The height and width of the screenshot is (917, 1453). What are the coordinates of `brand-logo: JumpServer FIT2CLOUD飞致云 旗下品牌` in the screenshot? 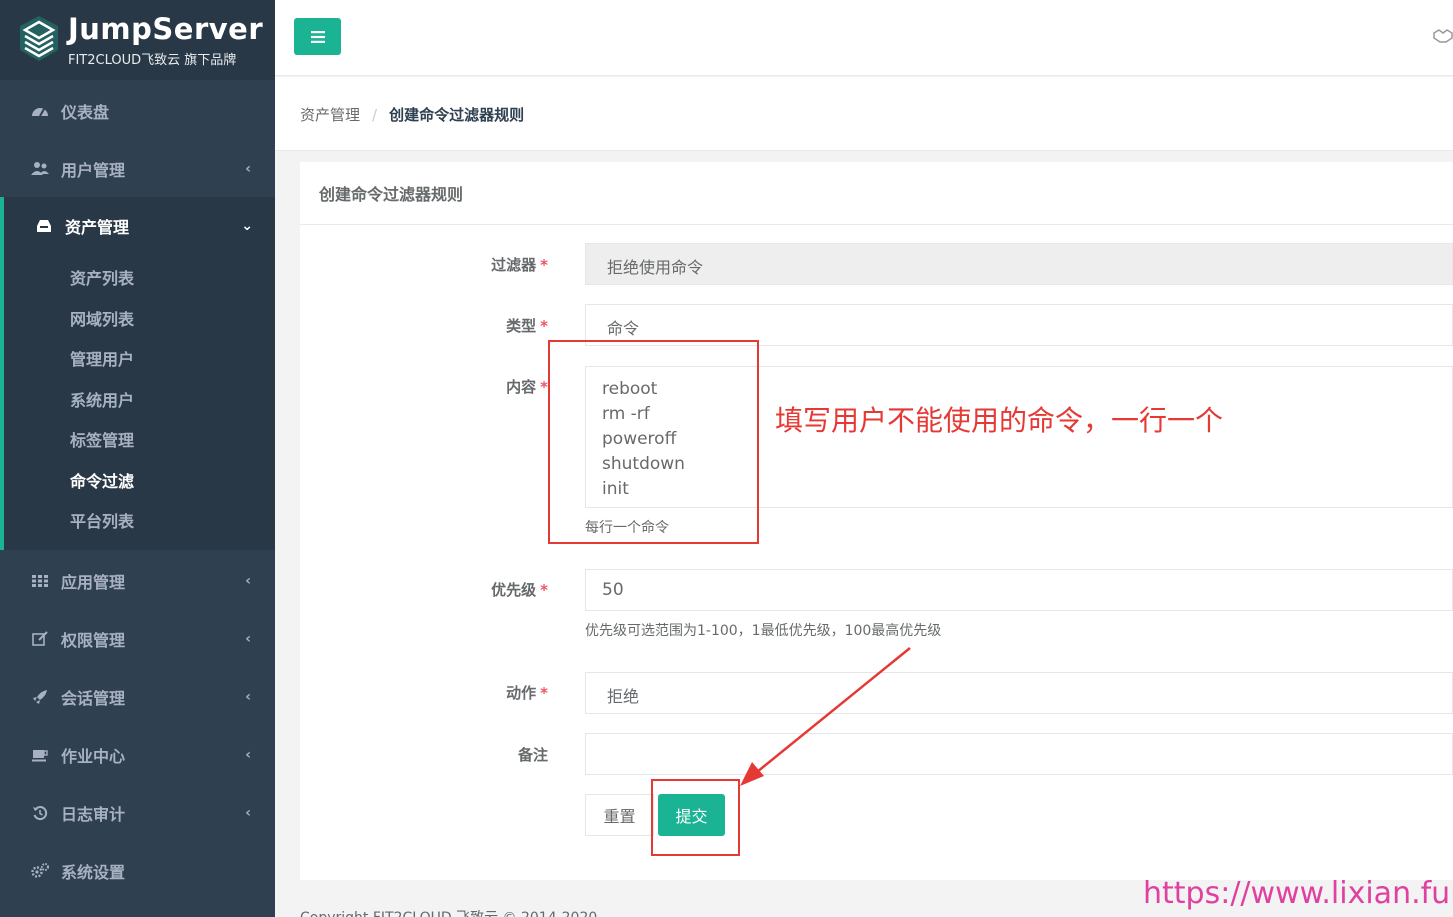 It's located at (137, 40).